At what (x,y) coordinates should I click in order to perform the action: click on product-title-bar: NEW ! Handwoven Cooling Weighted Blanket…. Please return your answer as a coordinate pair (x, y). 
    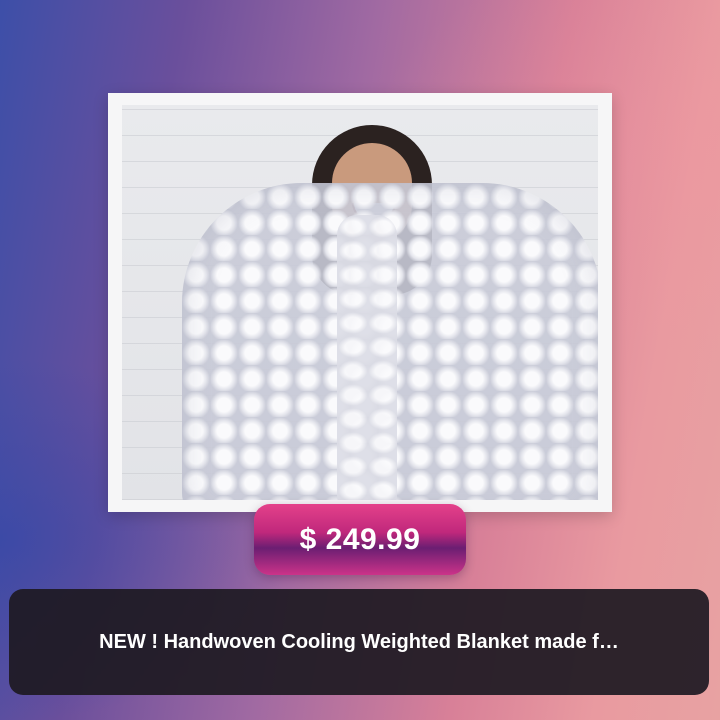
    Looking at the image, I should click on (359, 642).